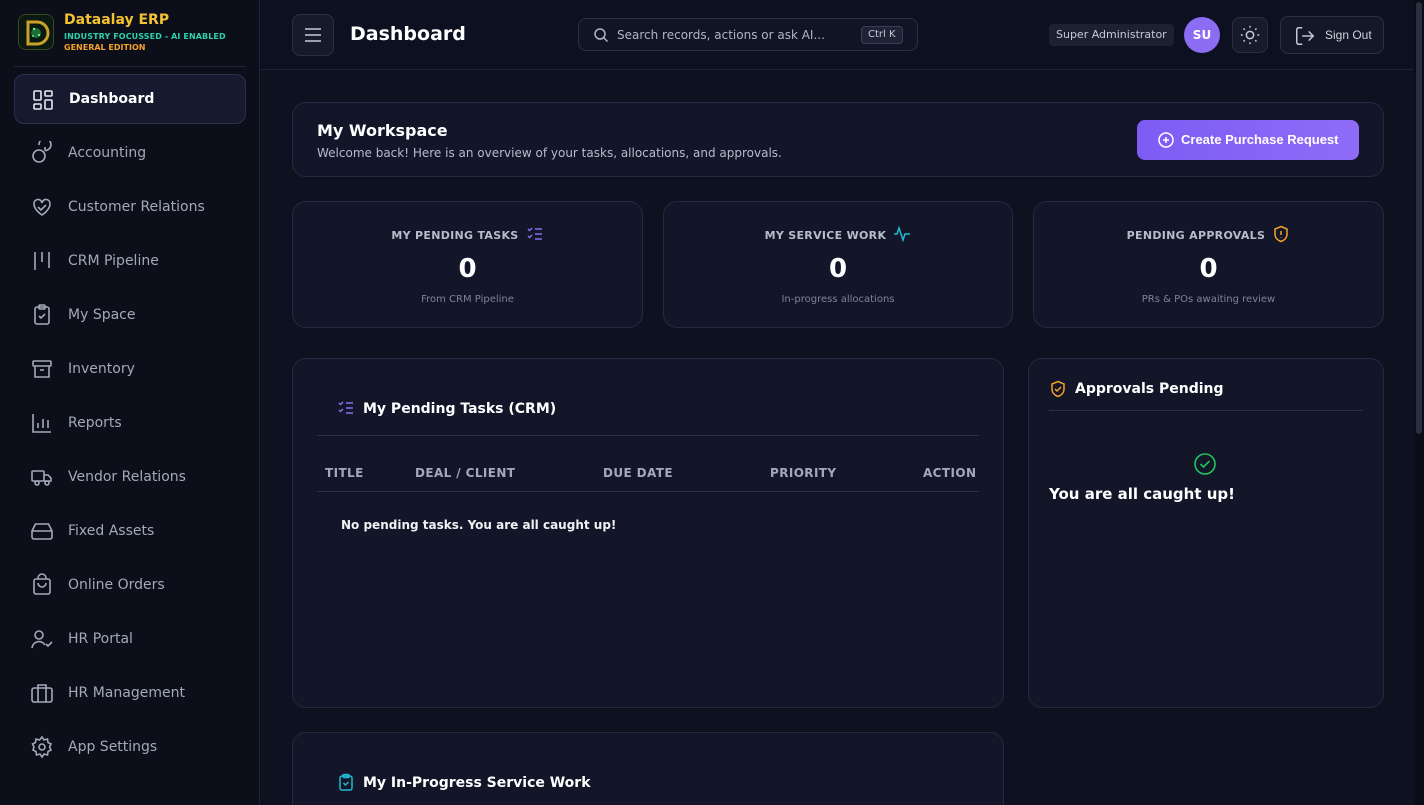 The image size is (1424, 805). I want to click on sidebar-item-online-orders: Online Orders, so click(130, 585).